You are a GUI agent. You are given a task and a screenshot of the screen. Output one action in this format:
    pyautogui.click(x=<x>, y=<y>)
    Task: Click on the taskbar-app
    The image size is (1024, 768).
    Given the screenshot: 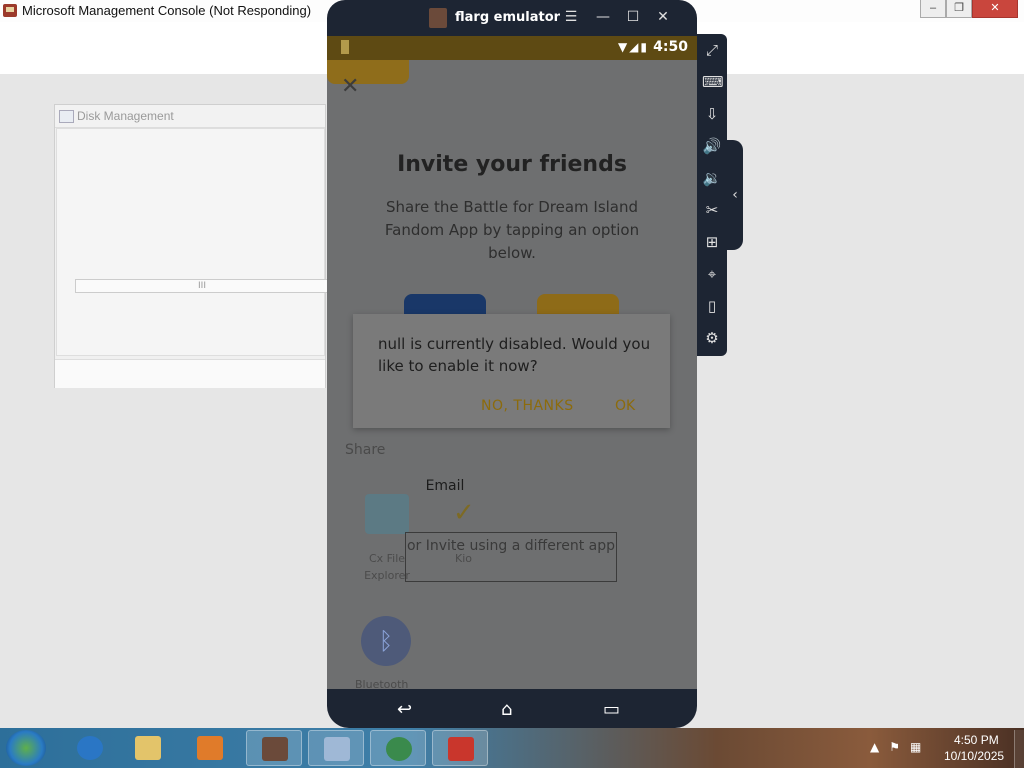 What is the action you would take?
    pyautogui.click(x=398, y=748)
    